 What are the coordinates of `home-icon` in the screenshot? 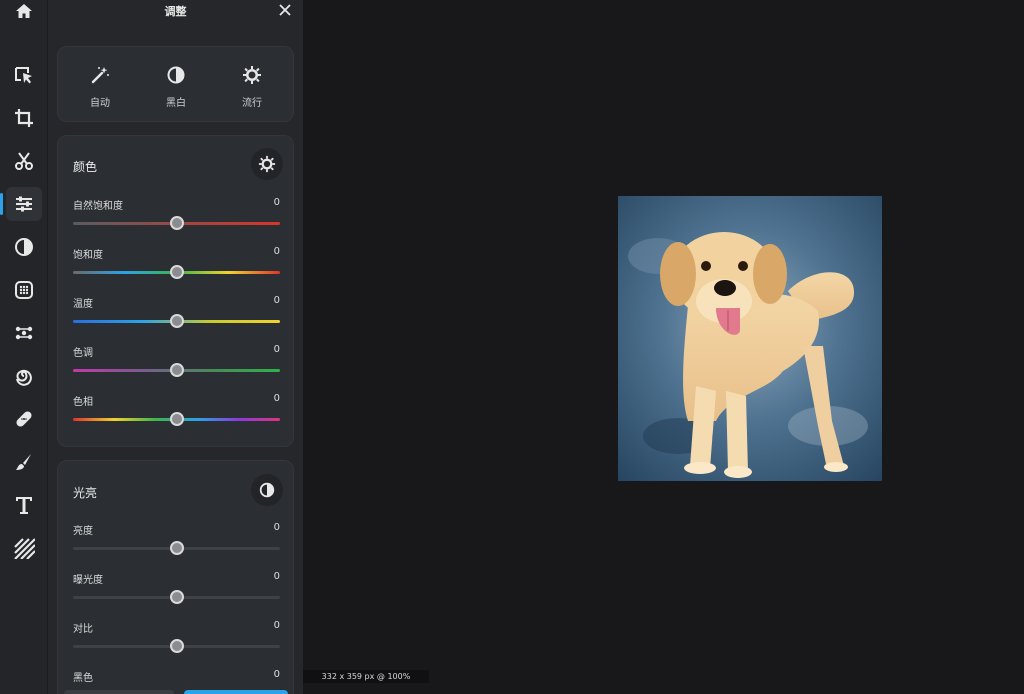 It's located at (24, 11).